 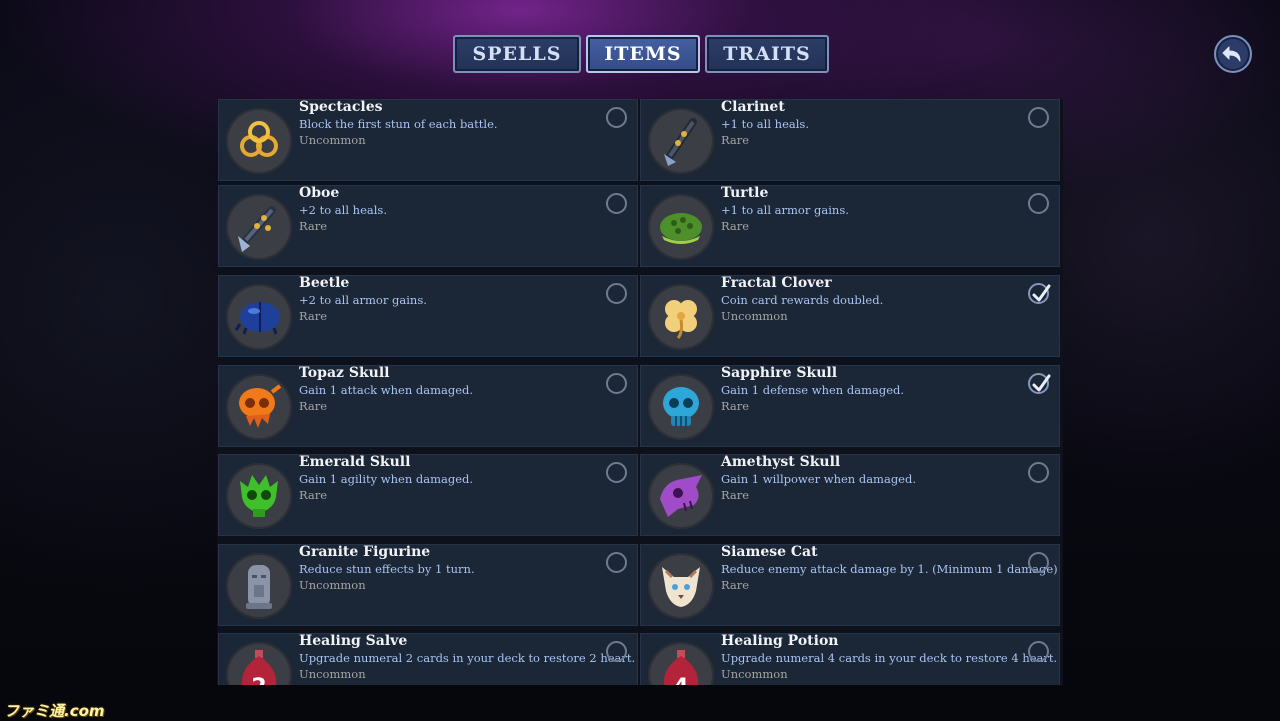 I want to click on item-name: Beetle, so click(x=324, y=283).